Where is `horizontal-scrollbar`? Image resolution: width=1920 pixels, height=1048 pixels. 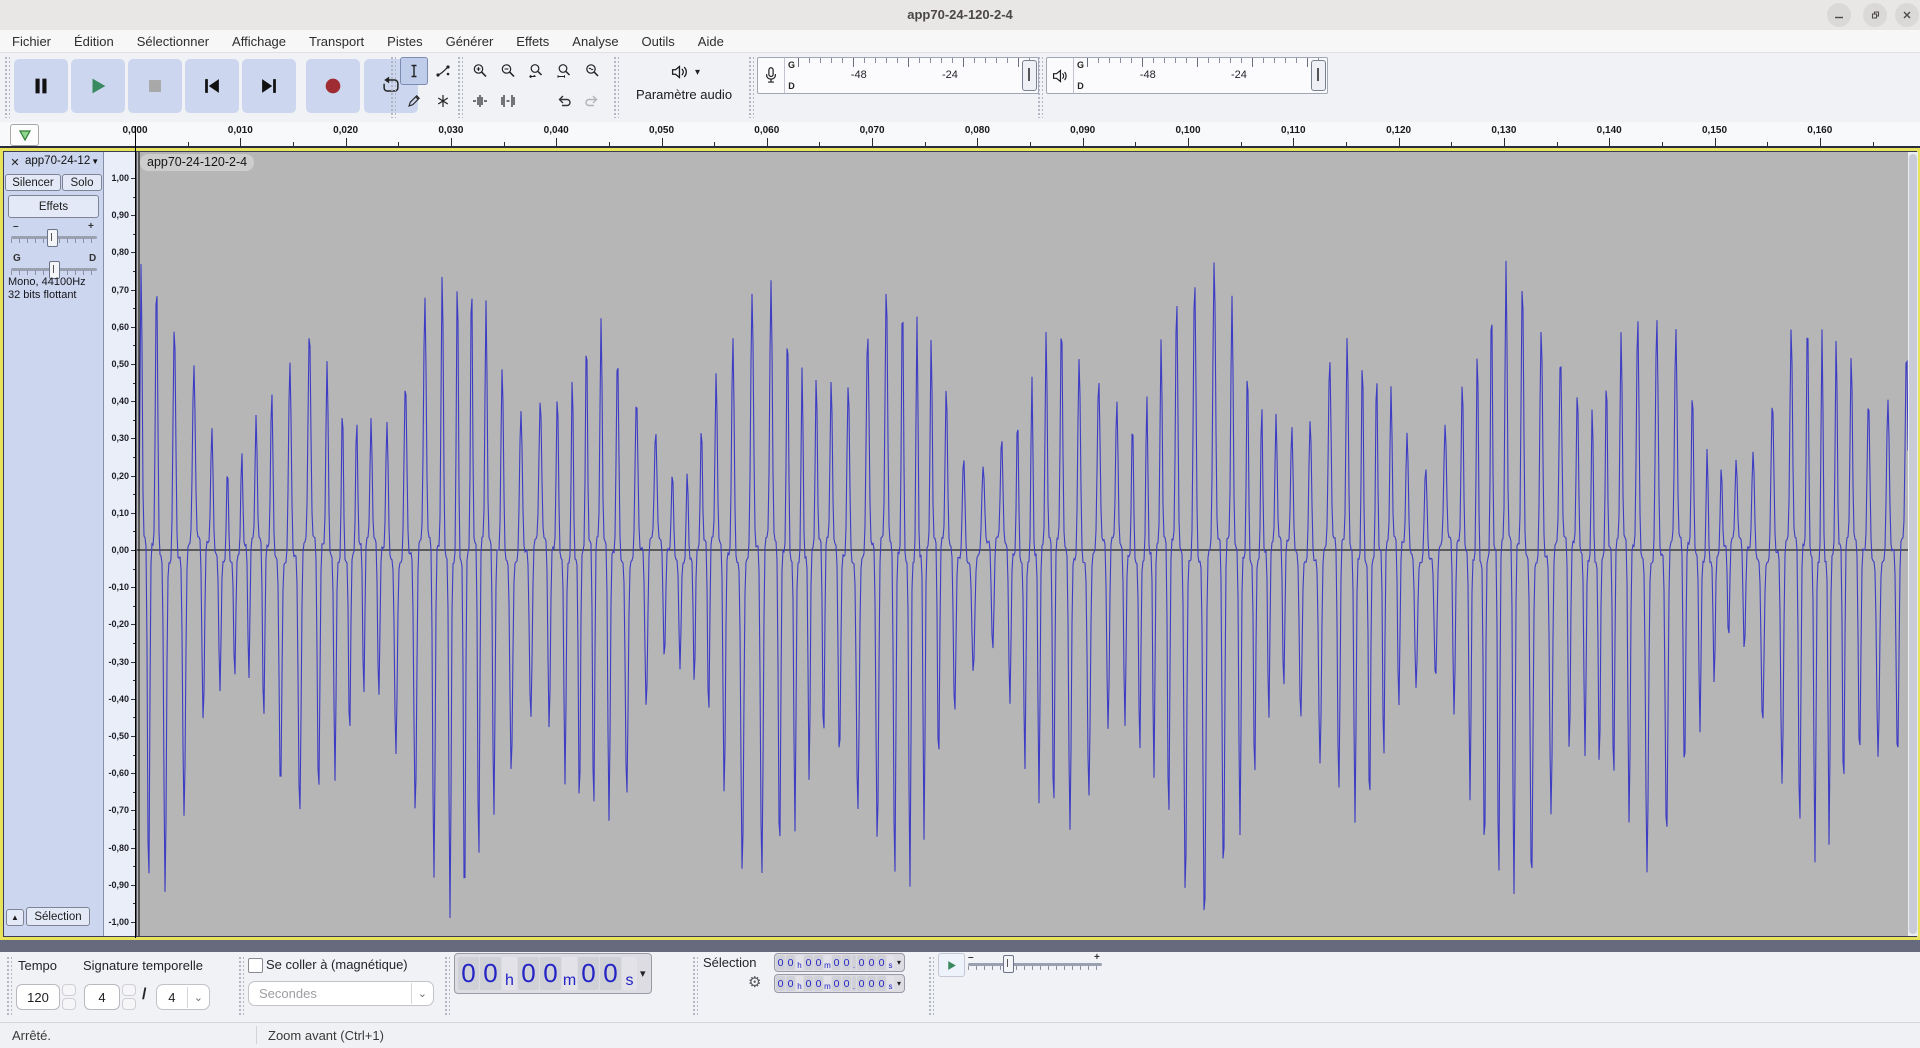 horizontal-scrollbar is located at coordinates (960, 946).